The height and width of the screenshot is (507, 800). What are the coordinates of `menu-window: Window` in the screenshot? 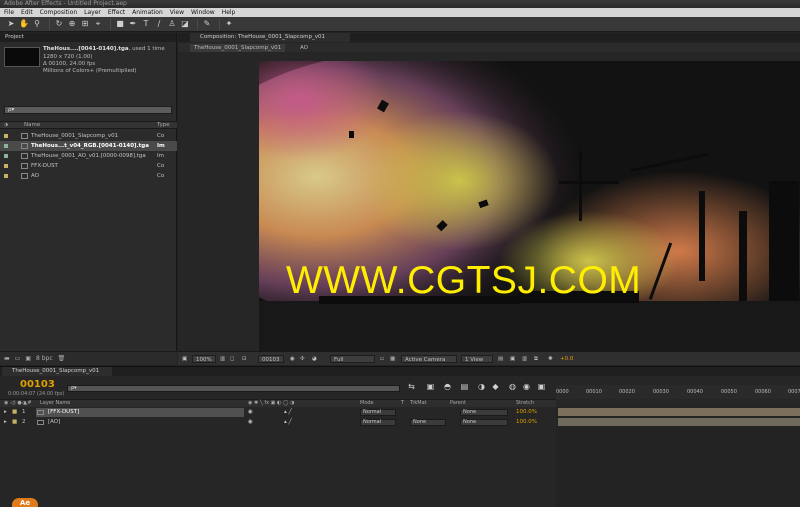 It's located at (203, 12).